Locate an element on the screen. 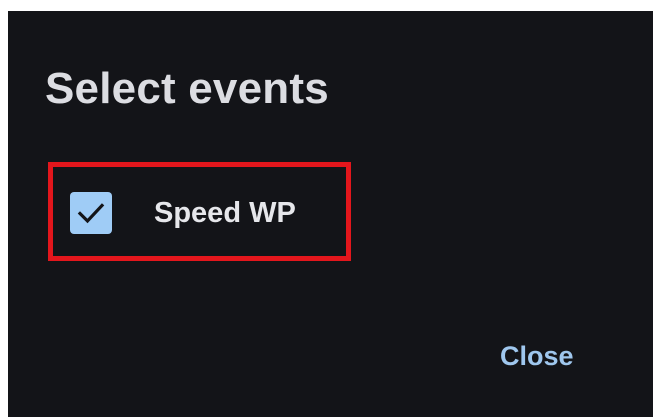  checkmark-icon is located at coordinates (91, 213).